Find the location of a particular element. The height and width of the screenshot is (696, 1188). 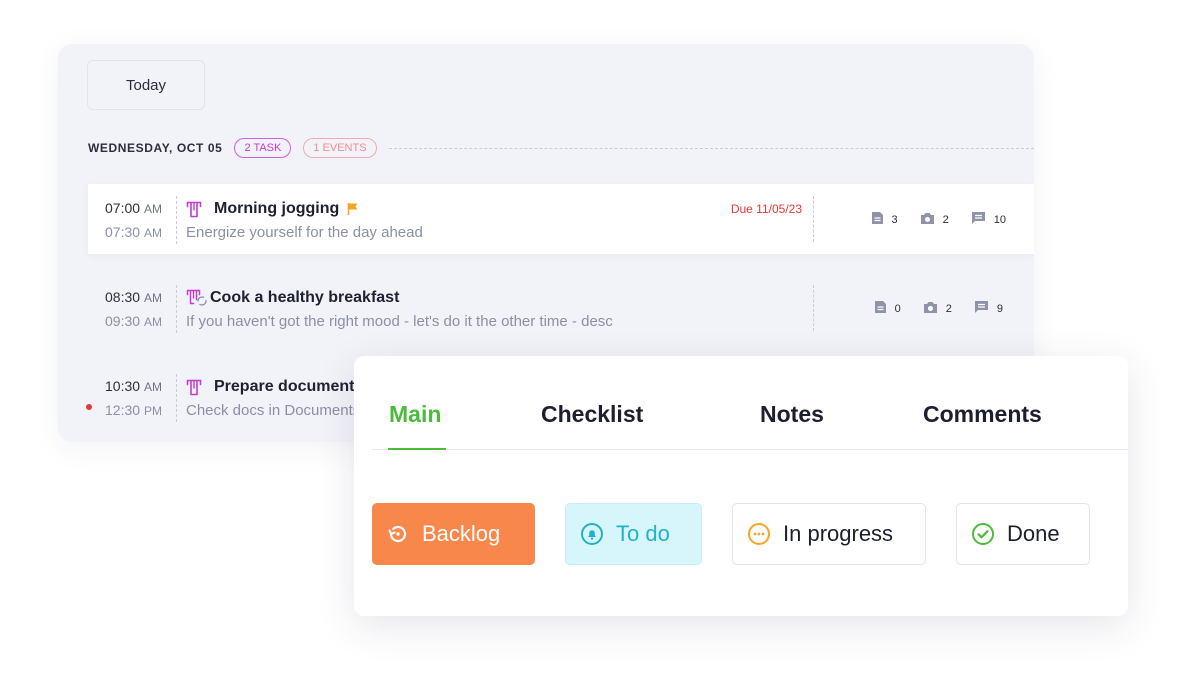

todo-button: To do is located at coordinates (633, 534).